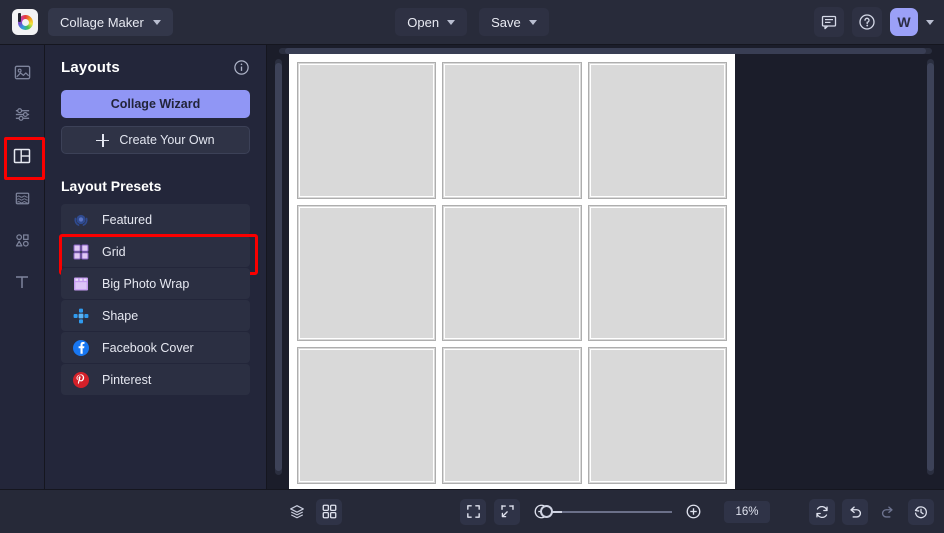 The width and height of the screenshot is (944, 533). I want to click on preset-item-big-photo-wrap: Big Photo Wrap, so click(155, 283).